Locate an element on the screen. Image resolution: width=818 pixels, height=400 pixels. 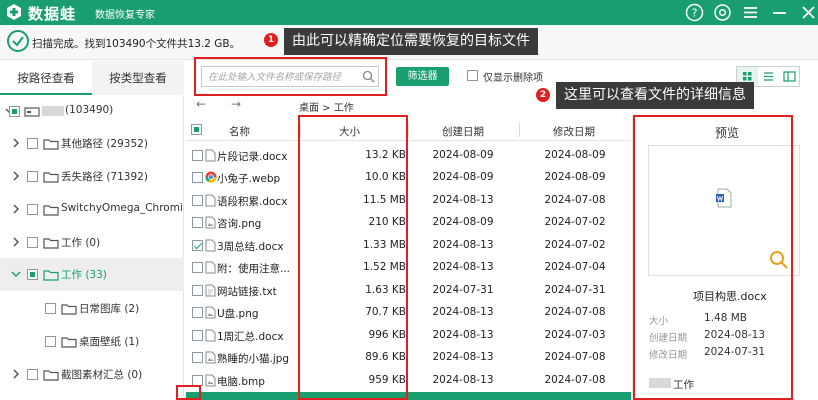
tab-by-type: 按类型查看 is located at coordinates (138, 78).